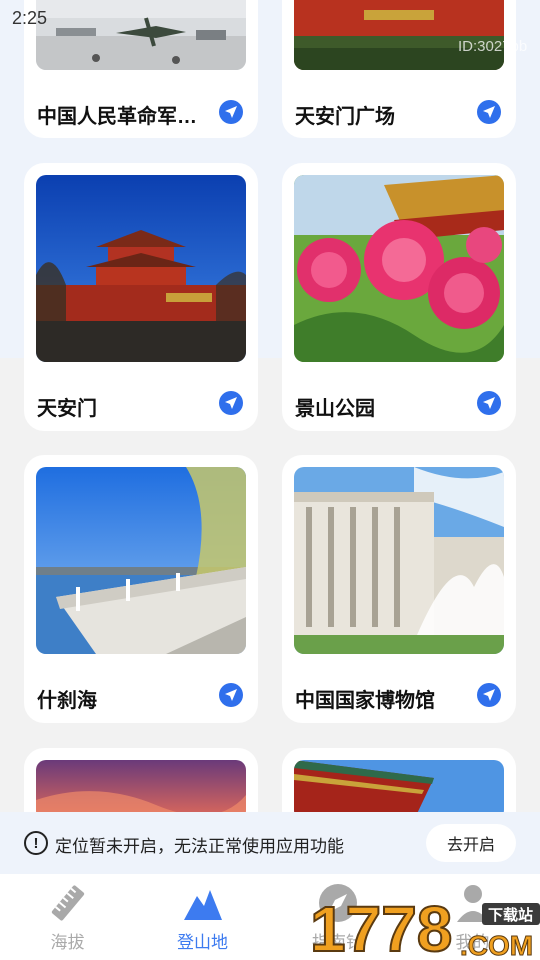 This screenshot has width=540, height=960. I want to click on tab-altitude: 海拔, so click(67, 917).